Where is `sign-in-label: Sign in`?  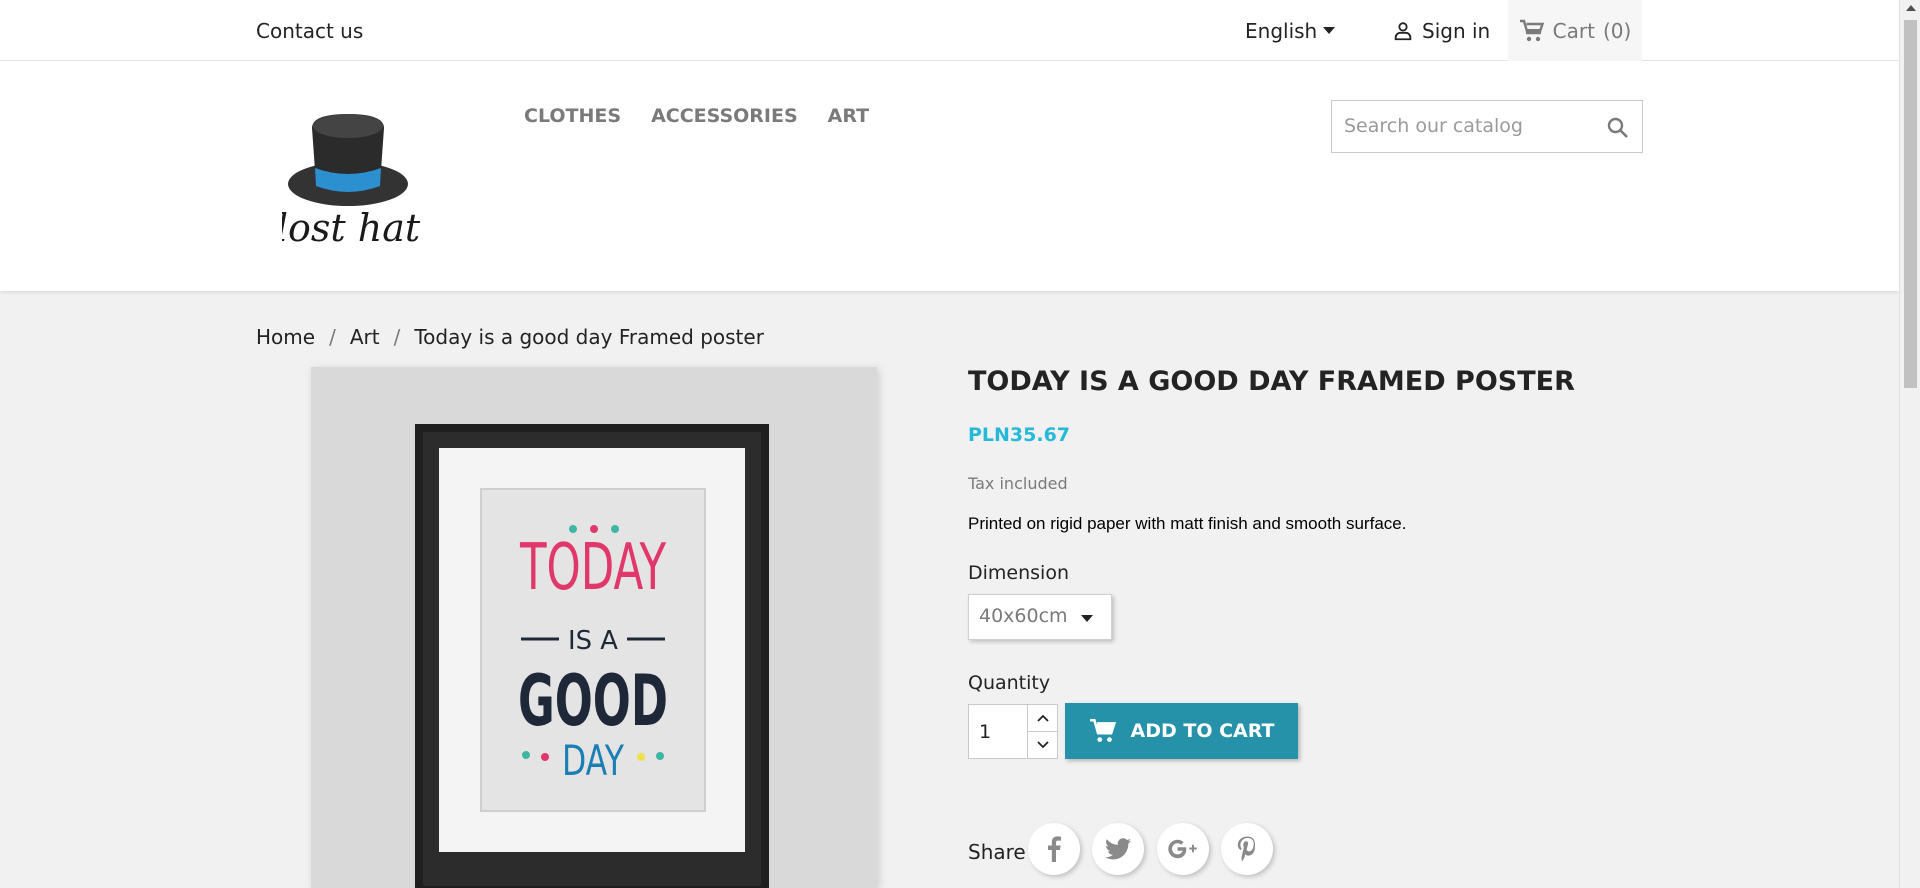
sign-in-label: Sign in is located at coordinates (1456, 31).